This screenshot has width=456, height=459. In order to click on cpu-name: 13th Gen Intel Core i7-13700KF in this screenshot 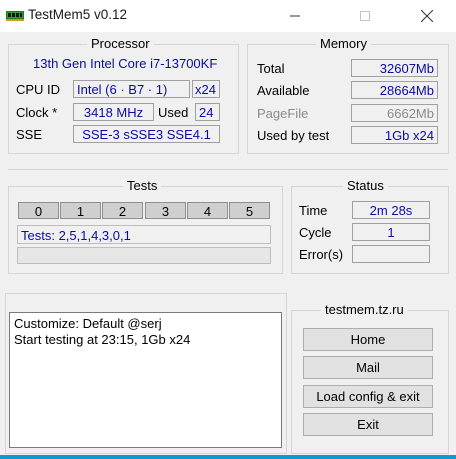, I will do `click(125, 63)`.